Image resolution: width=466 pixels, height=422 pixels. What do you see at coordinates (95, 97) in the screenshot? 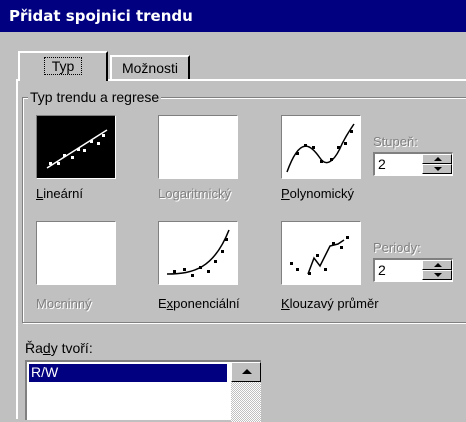
I see `trend-type-group-title: Typ trendu a regrese` at bounding box center [95, 97].